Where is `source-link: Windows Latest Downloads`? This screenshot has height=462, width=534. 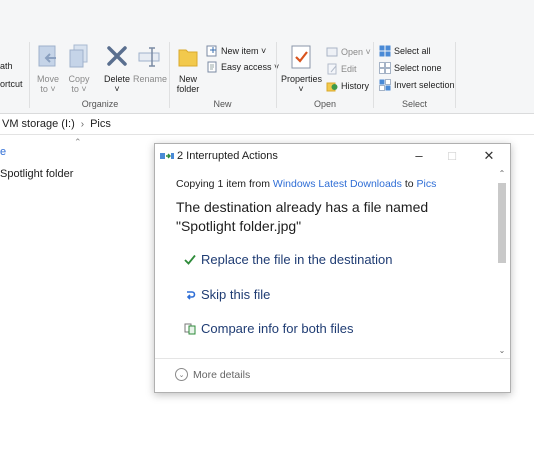
source-link: Windows Latest Downloads is located at coordinates (337, 184).